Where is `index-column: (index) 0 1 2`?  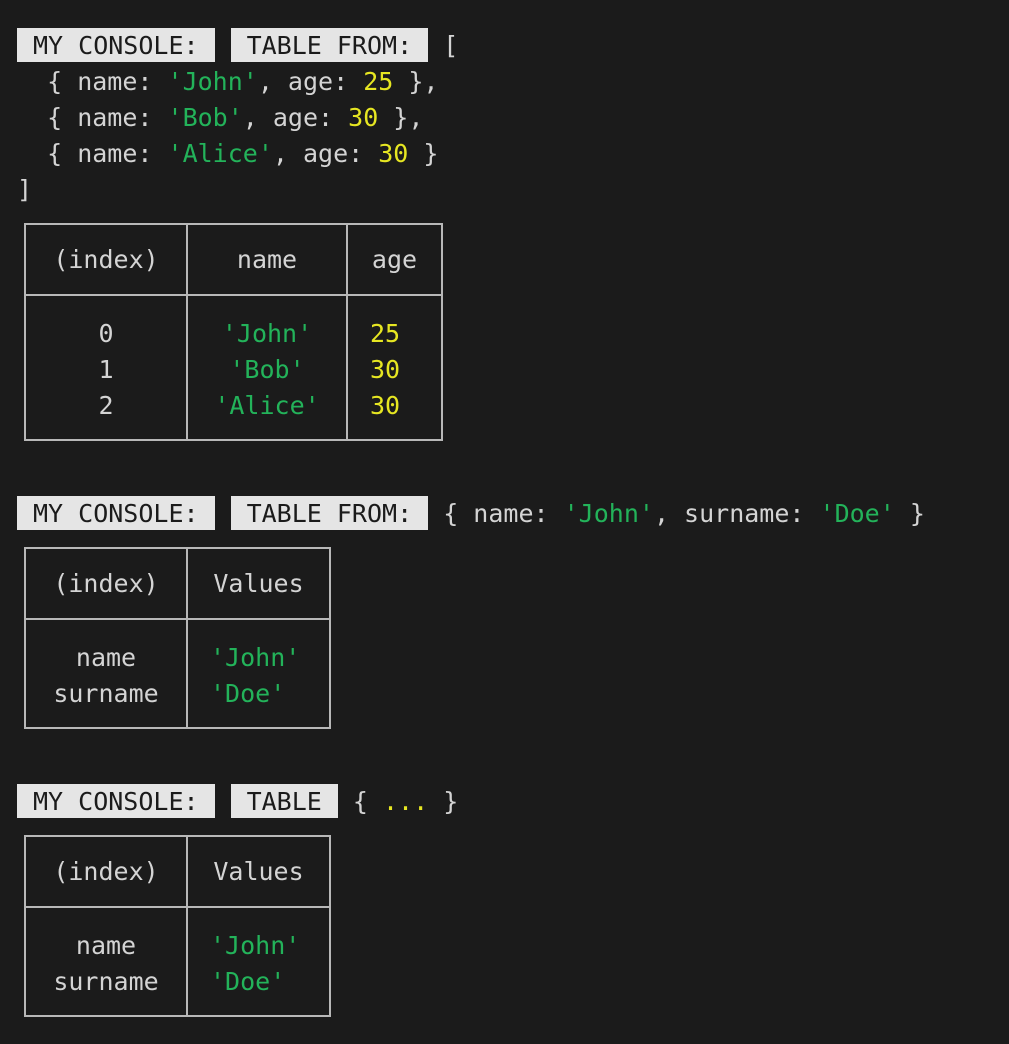 index-column: (index) 0 1 2 is located at coordinates (106, 332).